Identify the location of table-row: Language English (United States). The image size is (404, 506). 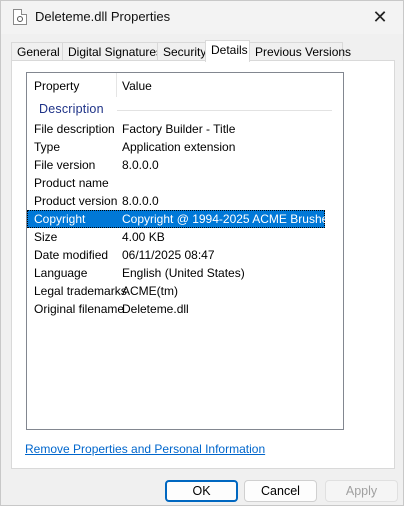
(176, 273).